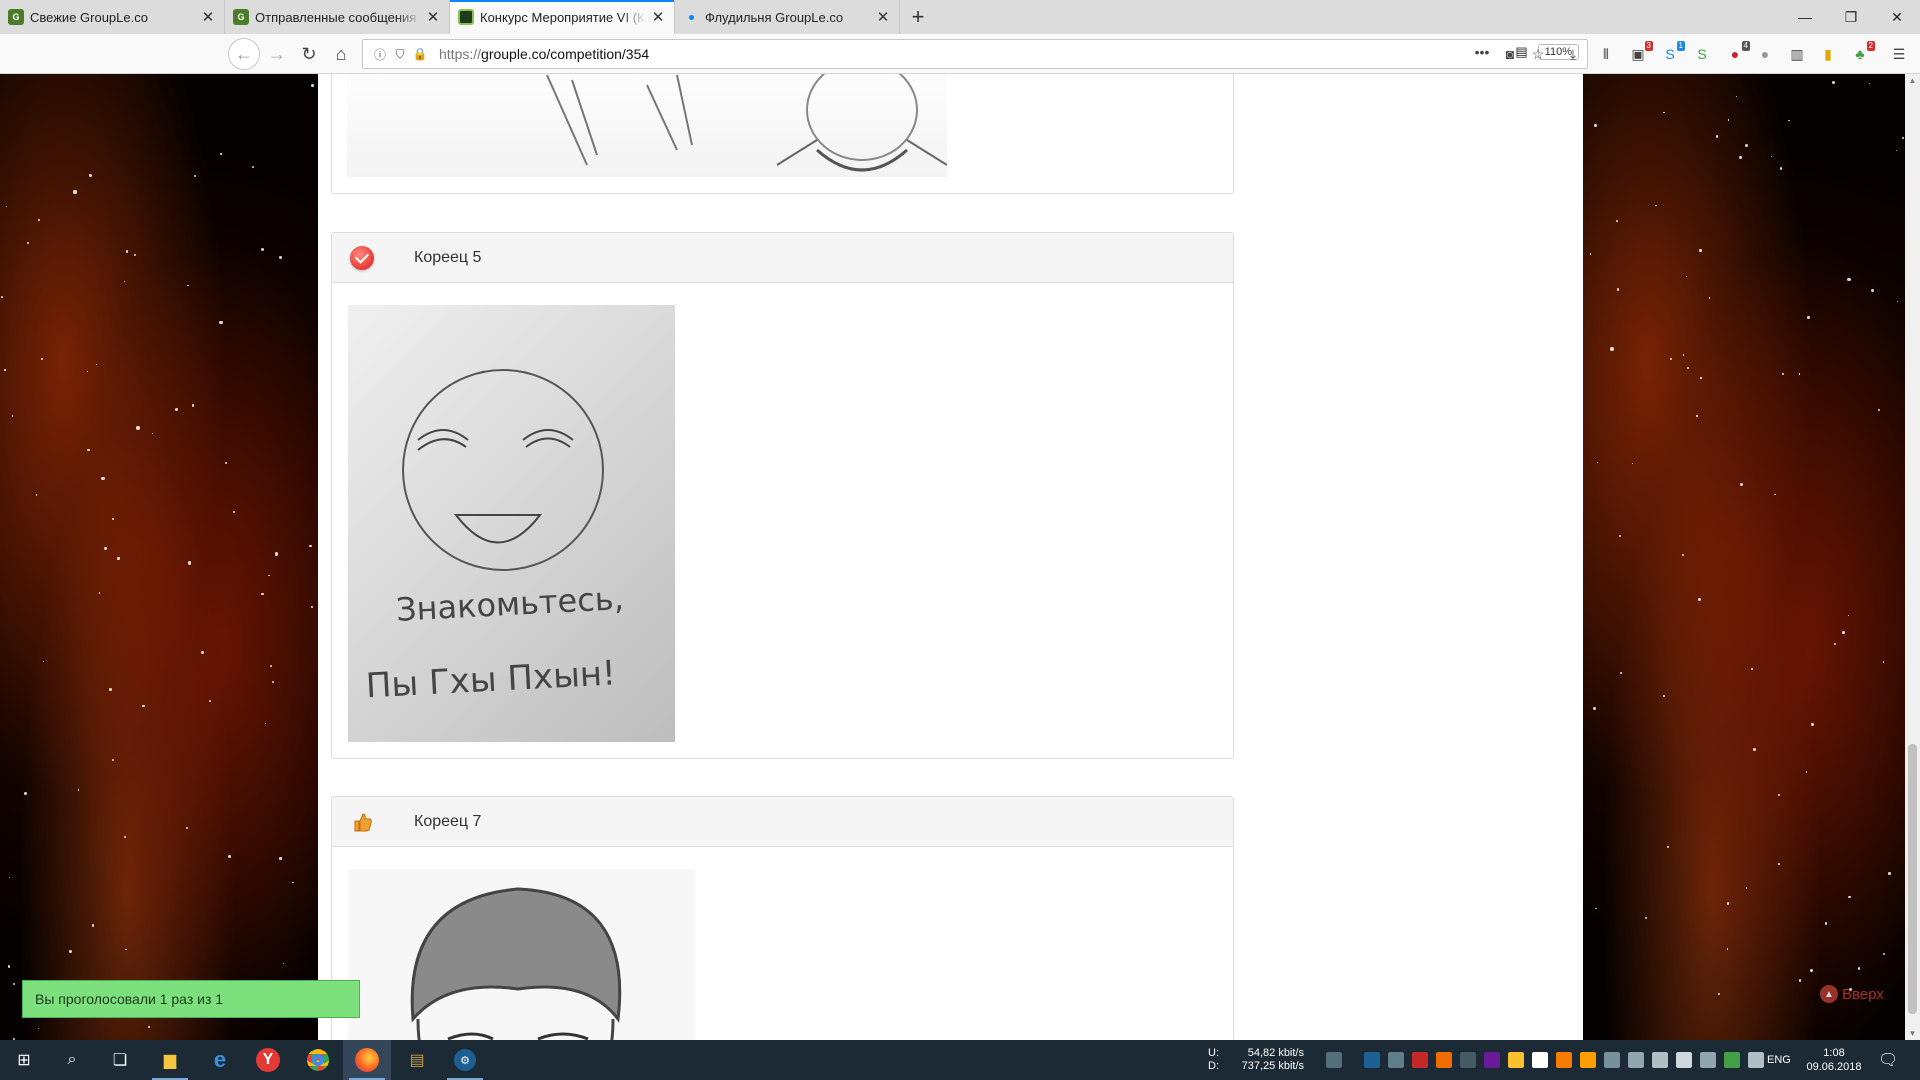 The width and height of the screenshot is (1920, 1080). I want to click on new-tab-button: +, so click(918, 17).